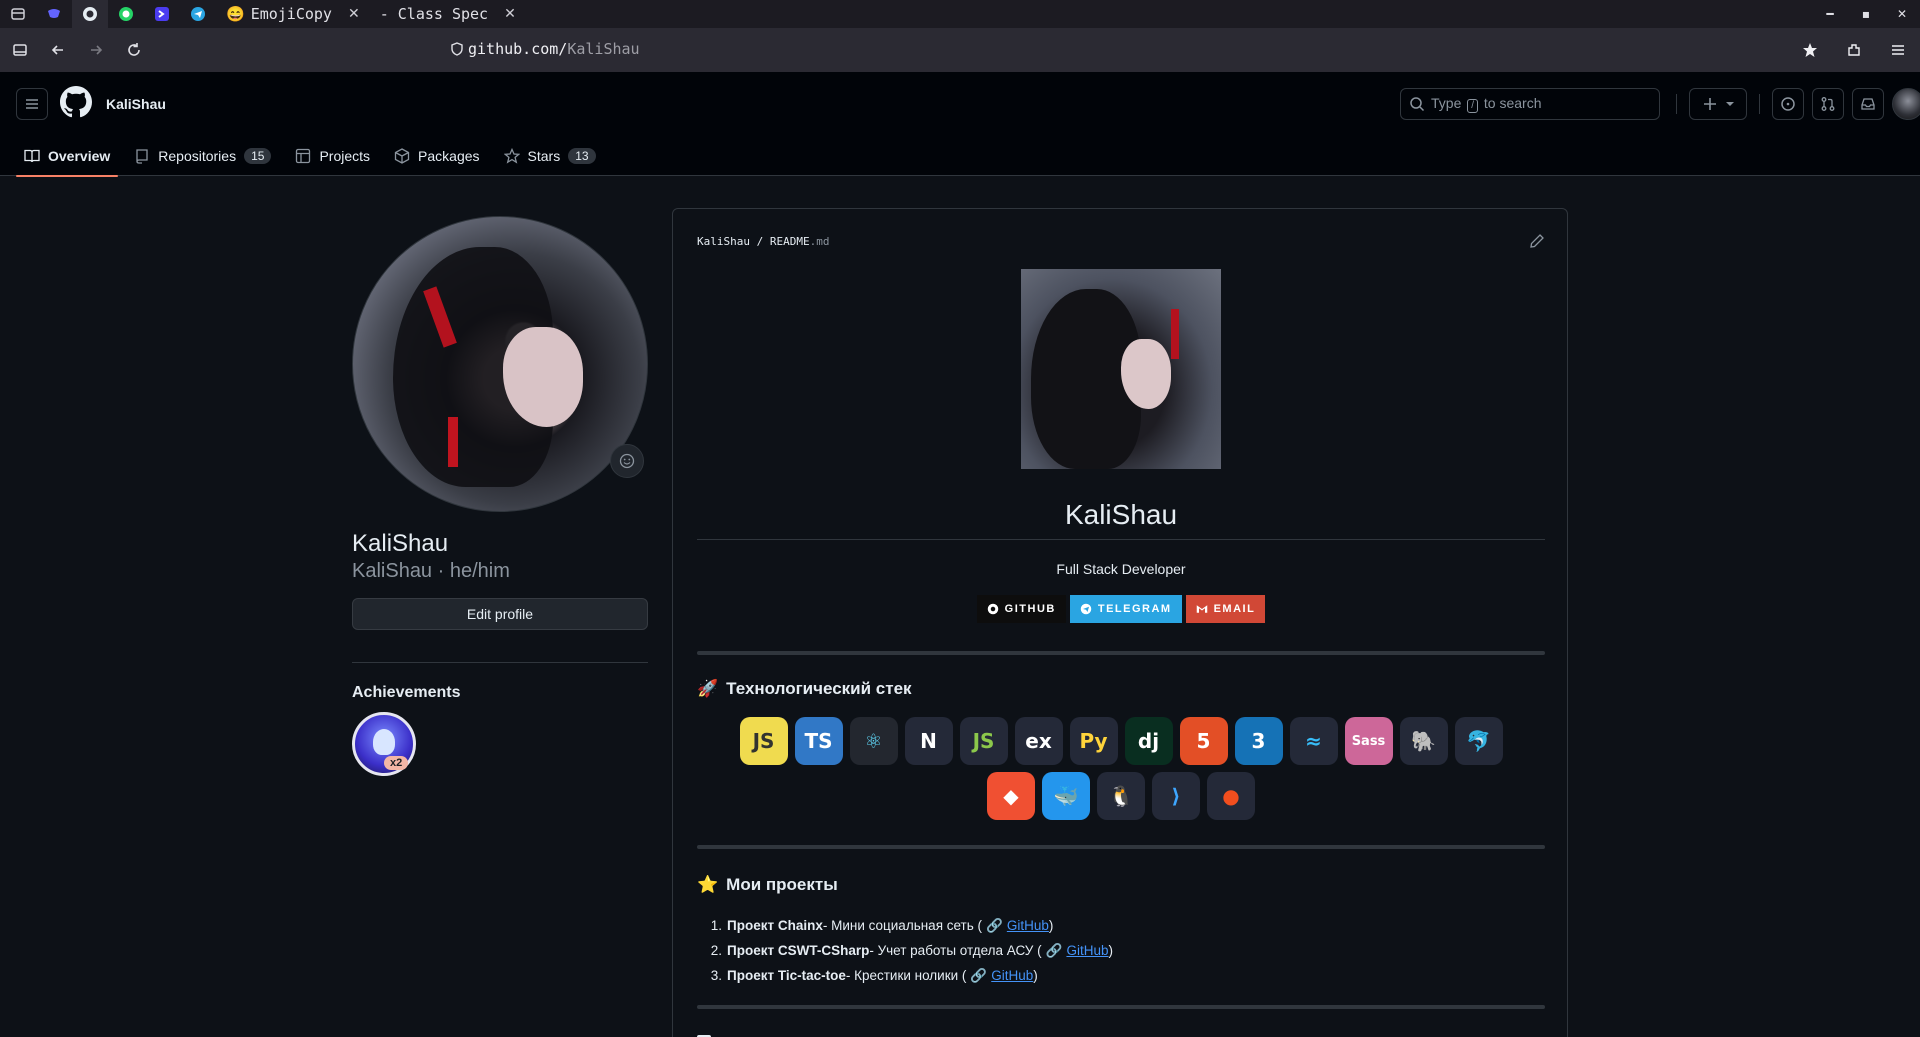  Describe the element at coordinates (136, 104) in the screenshot. I see `header-username: KaliShau` at that location.